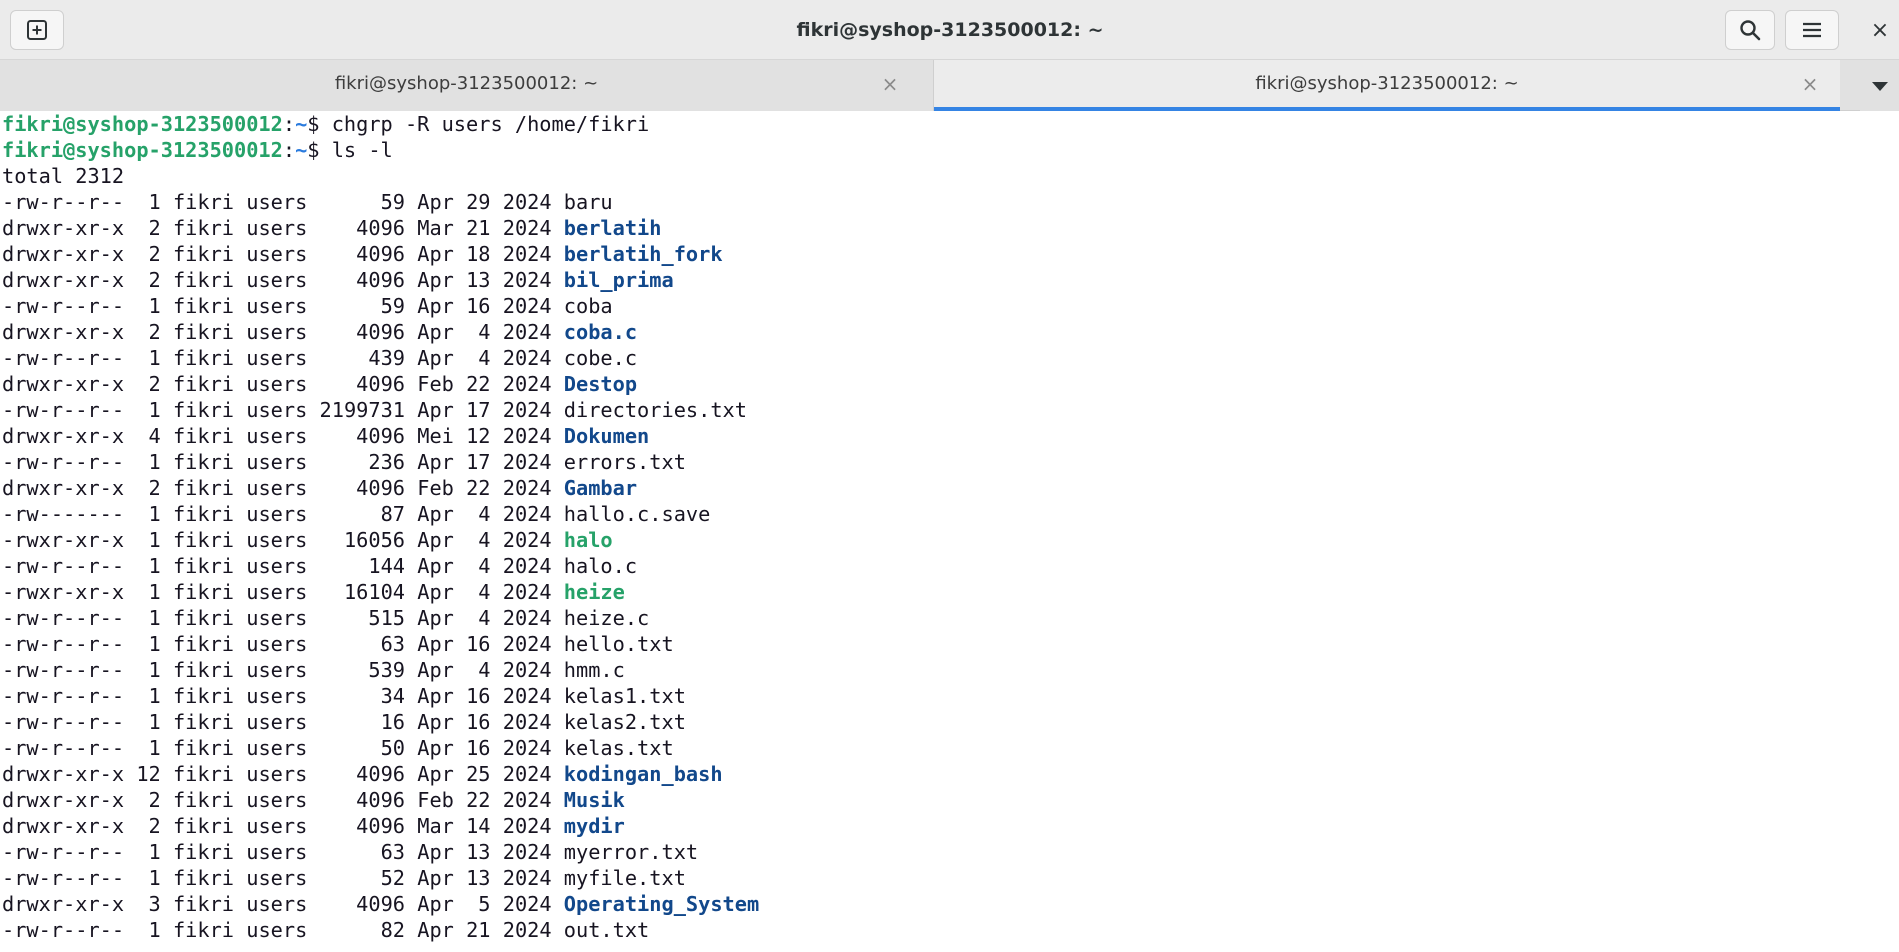 The height and width of the screenshot is (952, 1899). Describe the element at coordinates (148, 774) in the screenshot. I see `entry-links: 12` at that location.